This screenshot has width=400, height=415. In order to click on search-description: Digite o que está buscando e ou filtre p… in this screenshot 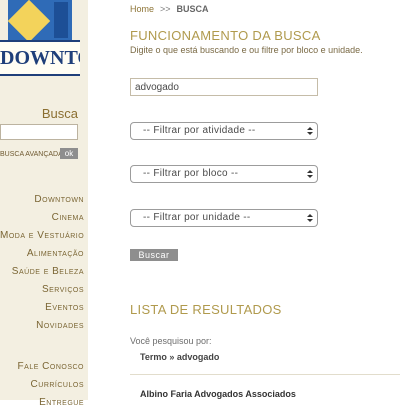, I will do `click(246, 50)`.